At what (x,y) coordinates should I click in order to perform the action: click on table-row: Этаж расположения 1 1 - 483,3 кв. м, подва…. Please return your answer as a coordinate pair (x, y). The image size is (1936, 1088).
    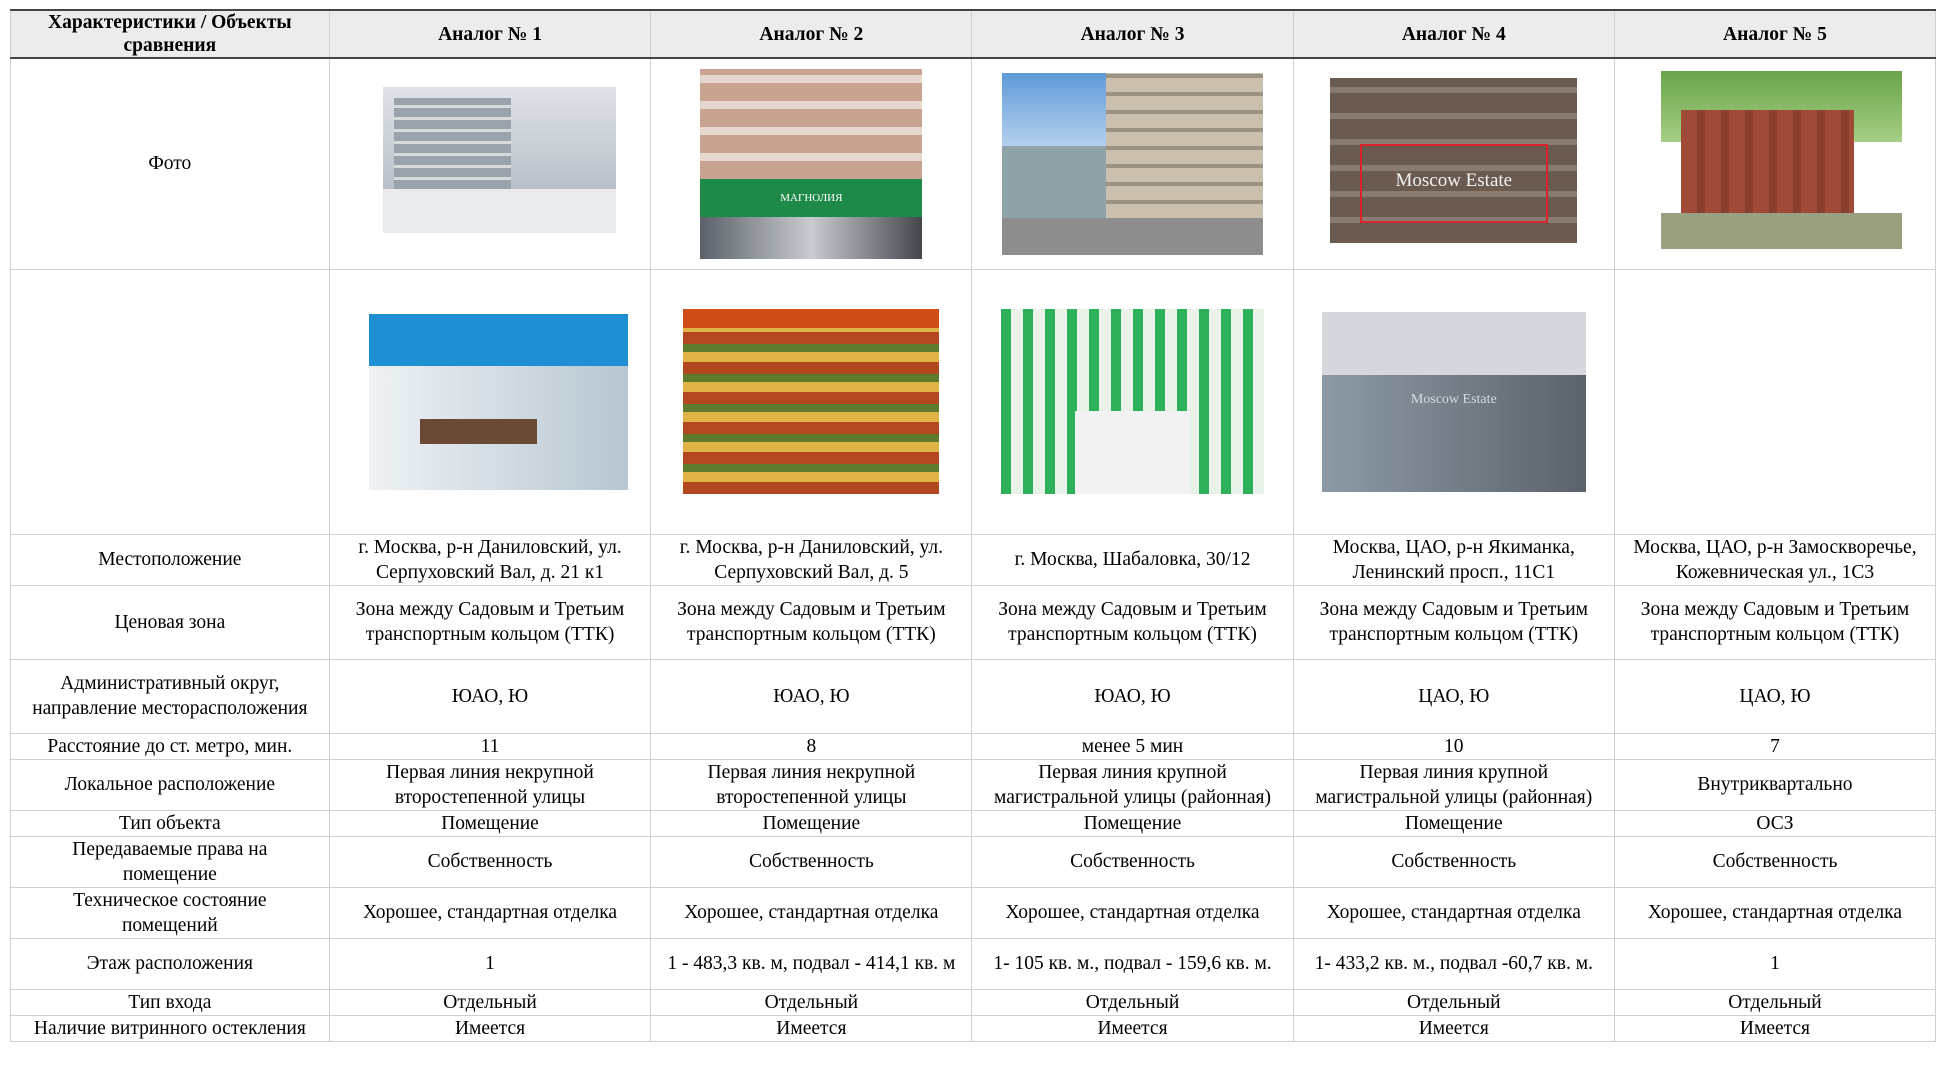
    Looking at the image, I should click on (973, 963).